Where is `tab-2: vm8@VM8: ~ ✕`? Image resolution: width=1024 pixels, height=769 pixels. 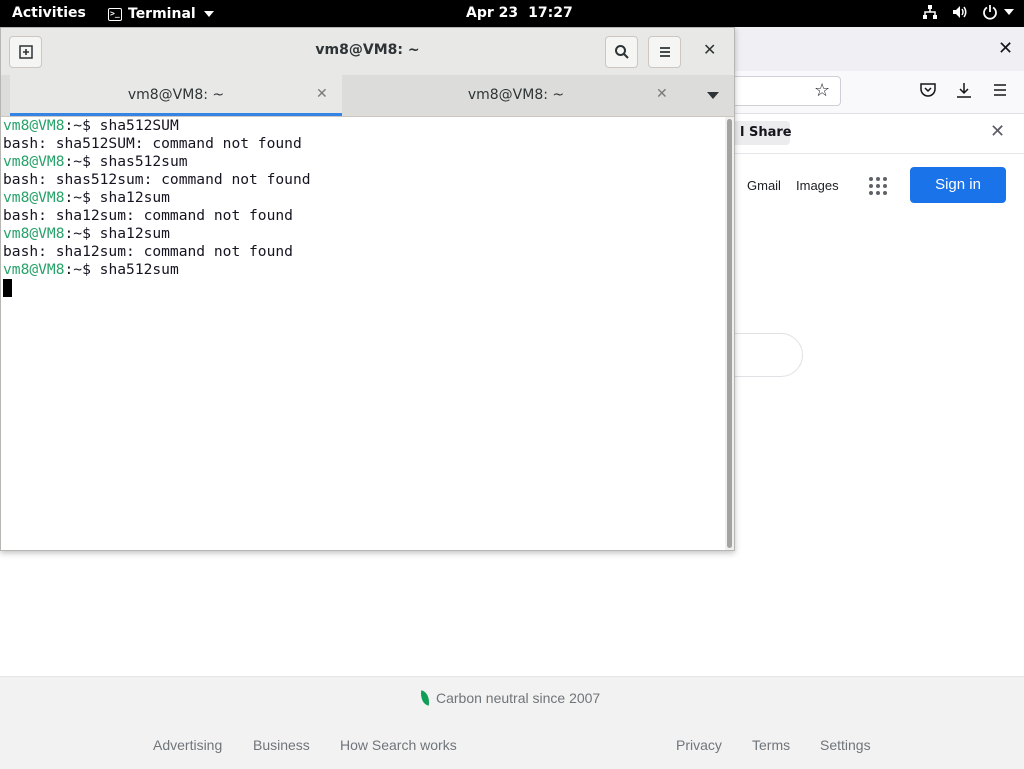 tab-2: vm8@VM8: ~ ✕ is located at coordinates (516, 95).